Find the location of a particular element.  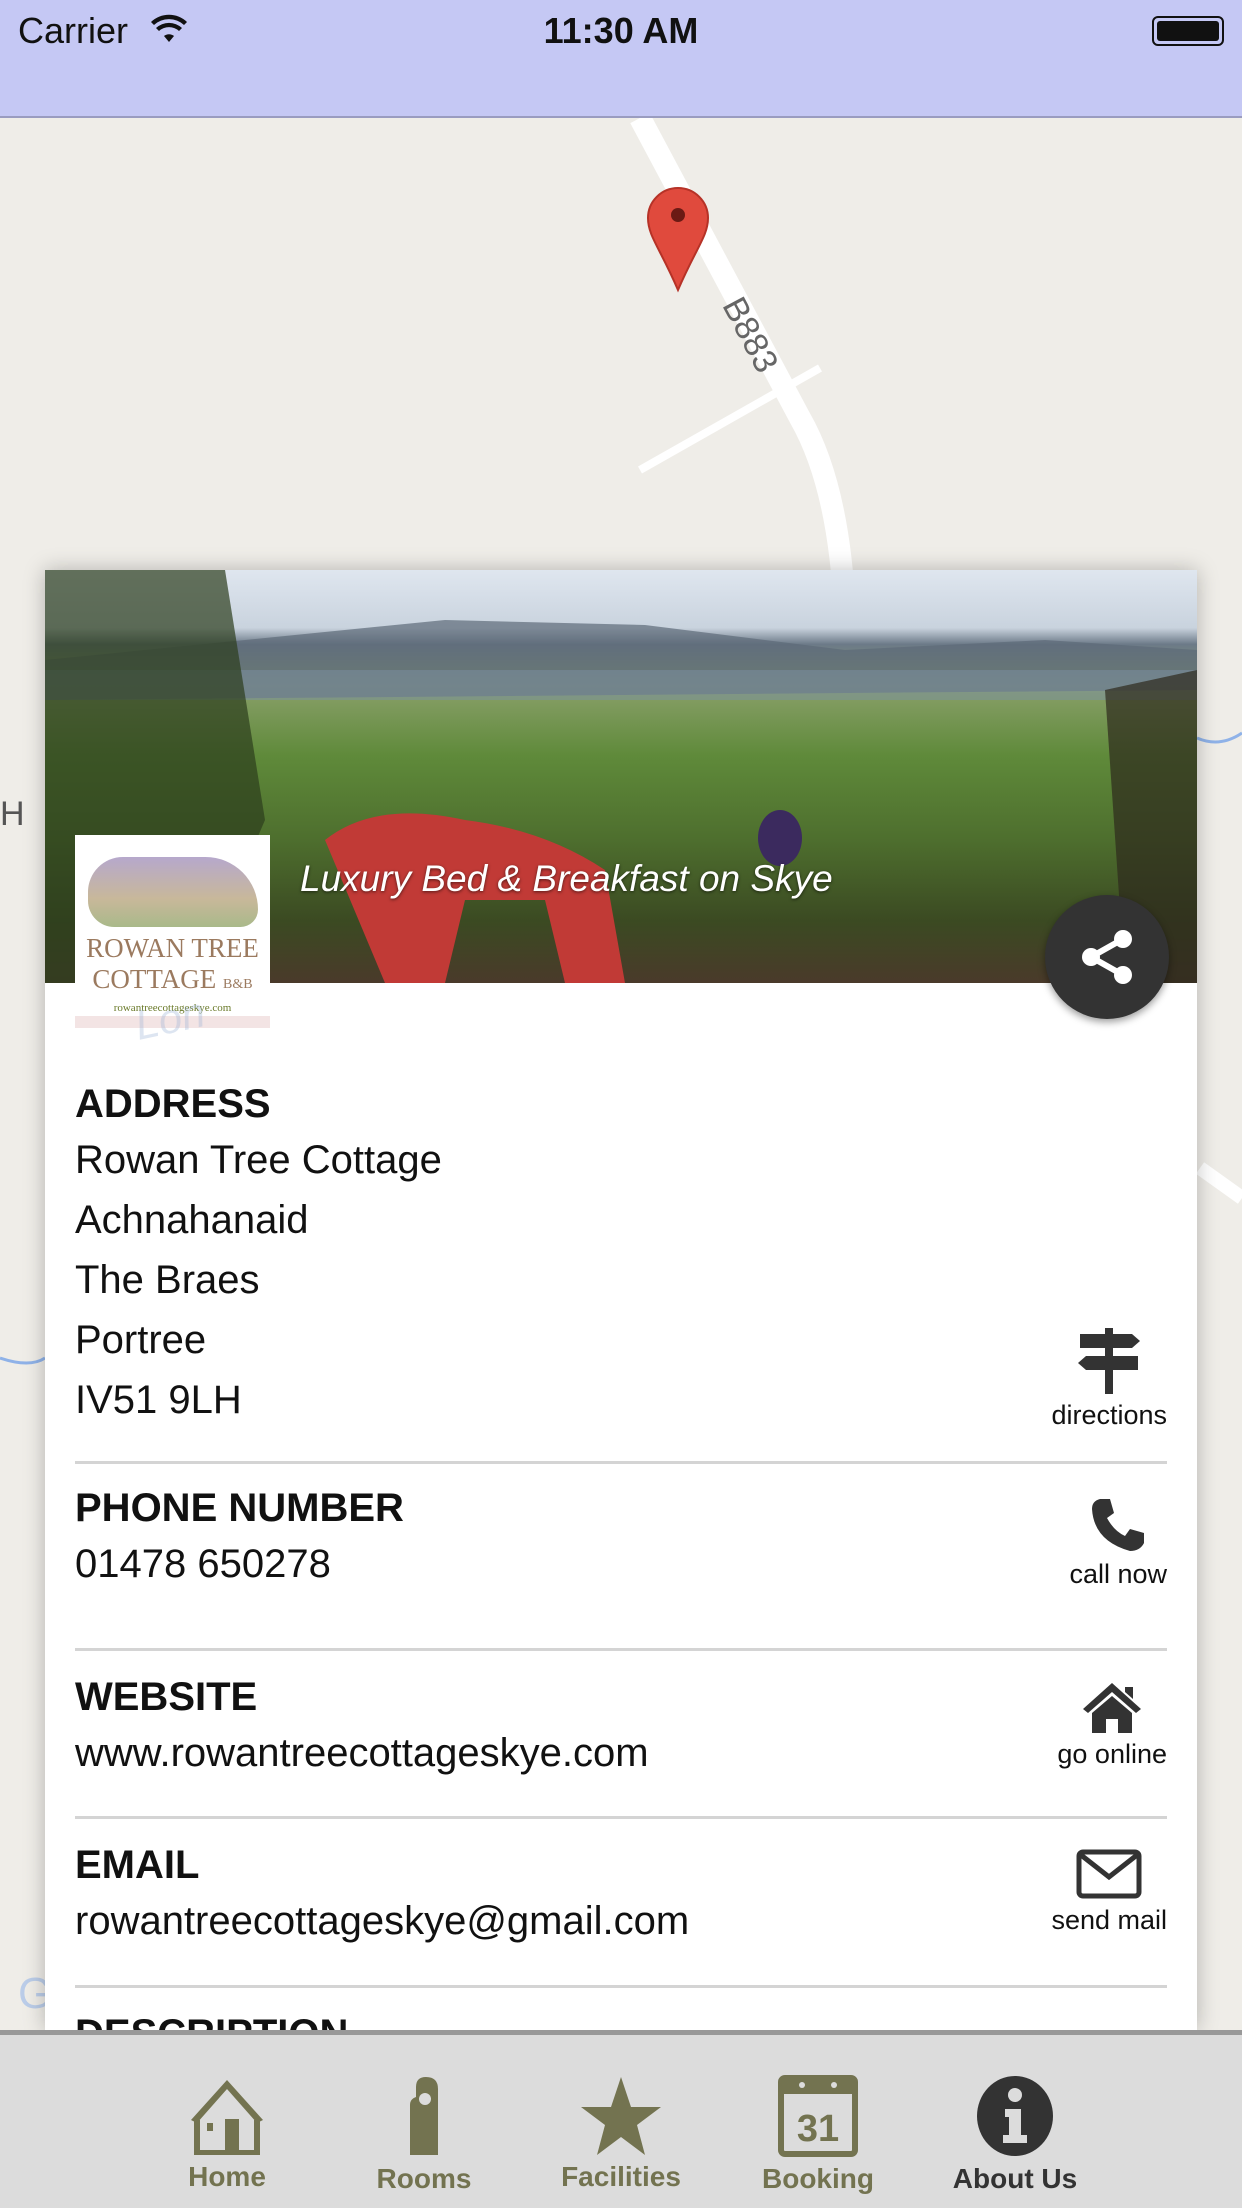

signpost-icon is located at coordinates (1109, 1361).